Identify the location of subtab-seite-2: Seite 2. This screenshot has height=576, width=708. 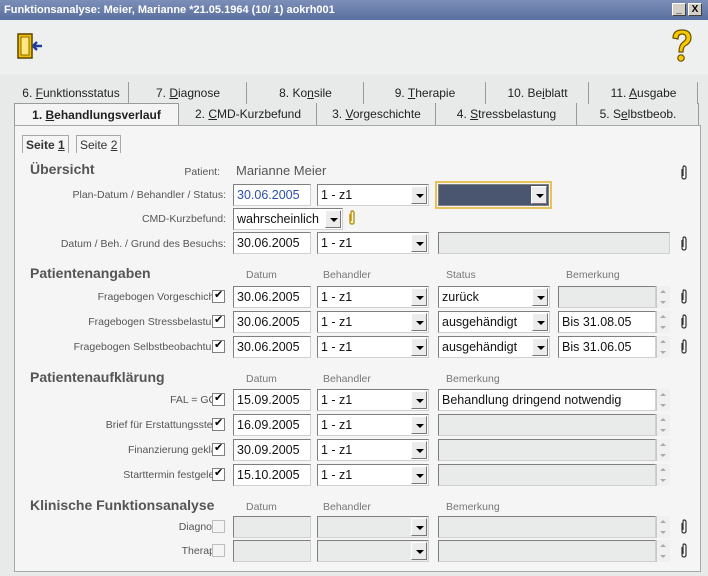
(99, 144).